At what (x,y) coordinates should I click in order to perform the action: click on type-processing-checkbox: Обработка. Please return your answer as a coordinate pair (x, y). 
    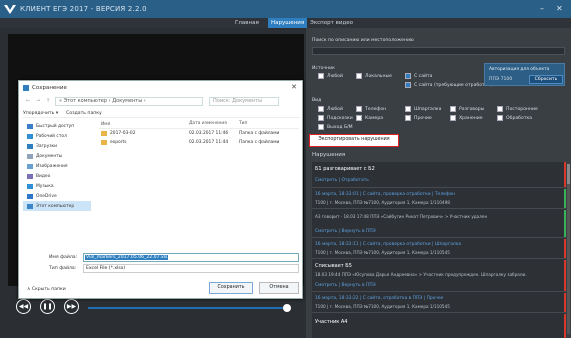
    Looking at the image, I should click on (514, 118).